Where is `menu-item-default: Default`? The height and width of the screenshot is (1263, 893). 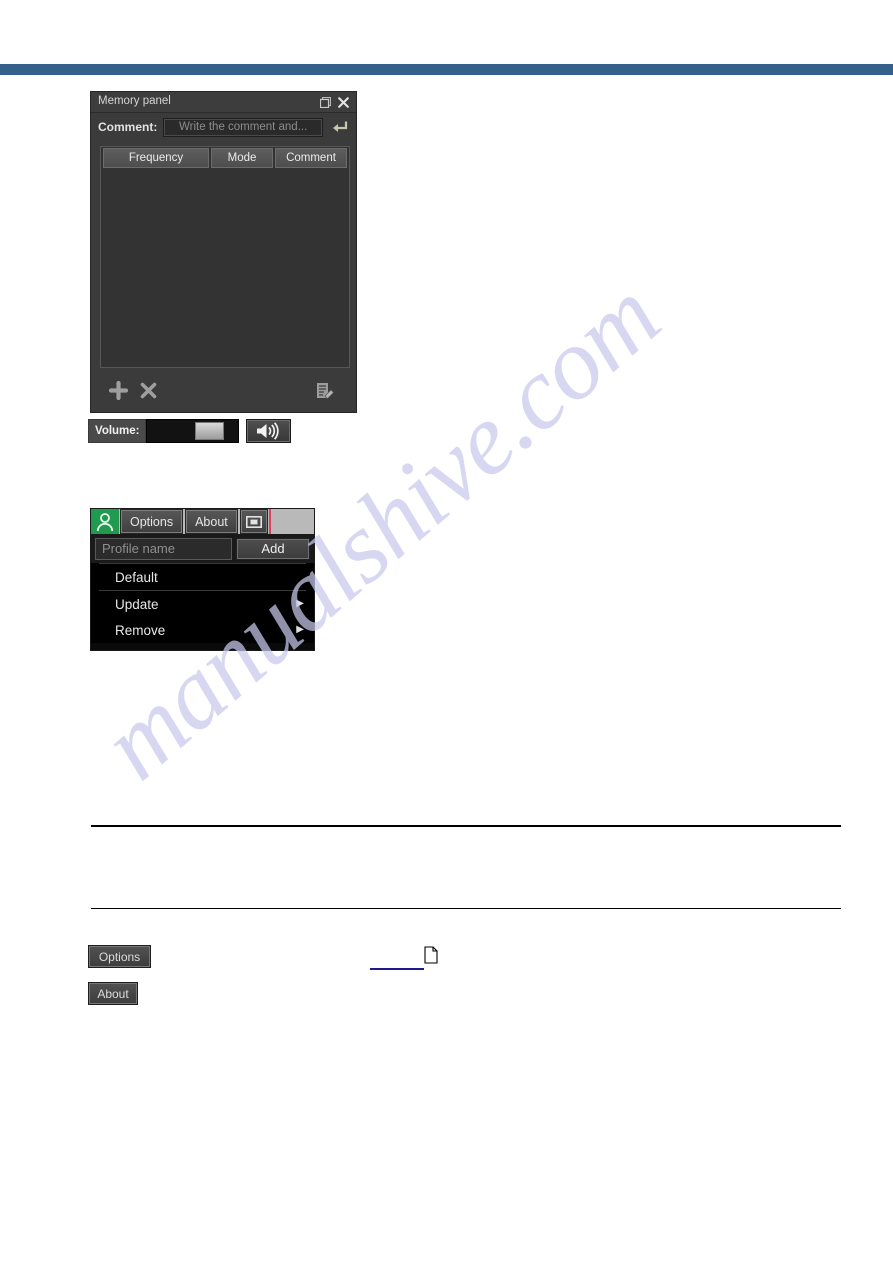 menu-item-default: Default is located at coordinates (202, 577).